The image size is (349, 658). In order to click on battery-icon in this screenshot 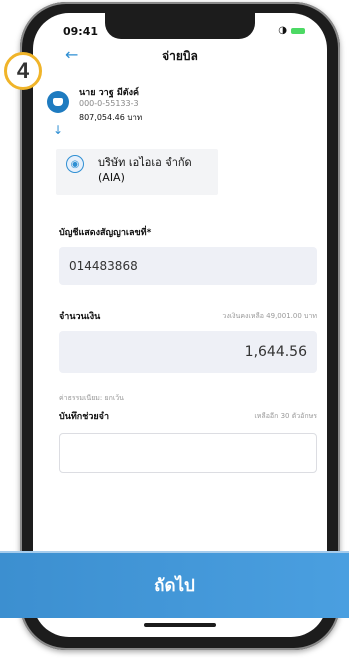, I will do `click(298, 30)`.